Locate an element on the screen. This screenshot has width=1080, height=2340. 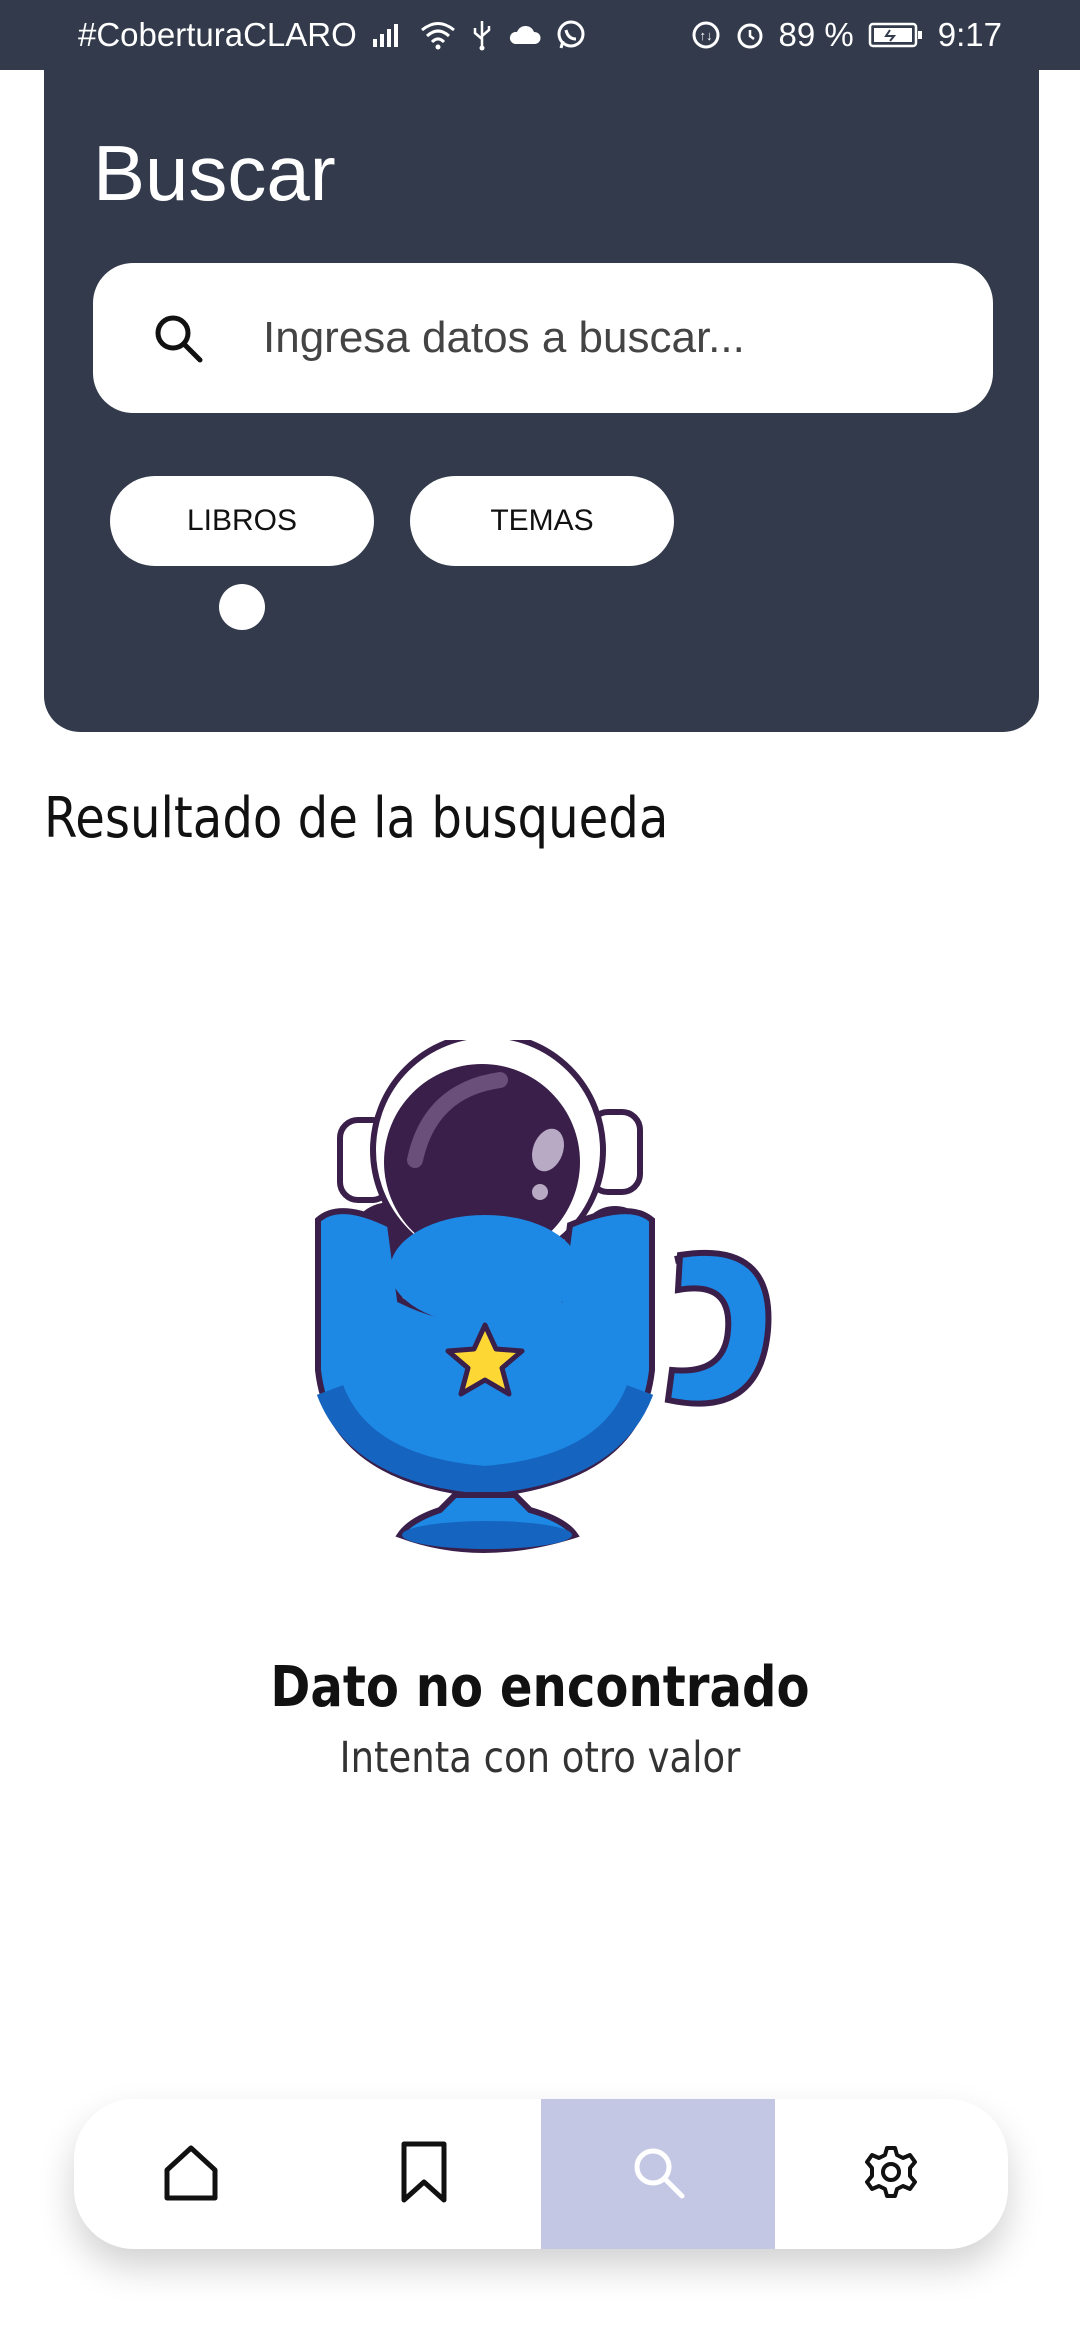
nav-item-bookmarks is located at coordinates (425, 2174).